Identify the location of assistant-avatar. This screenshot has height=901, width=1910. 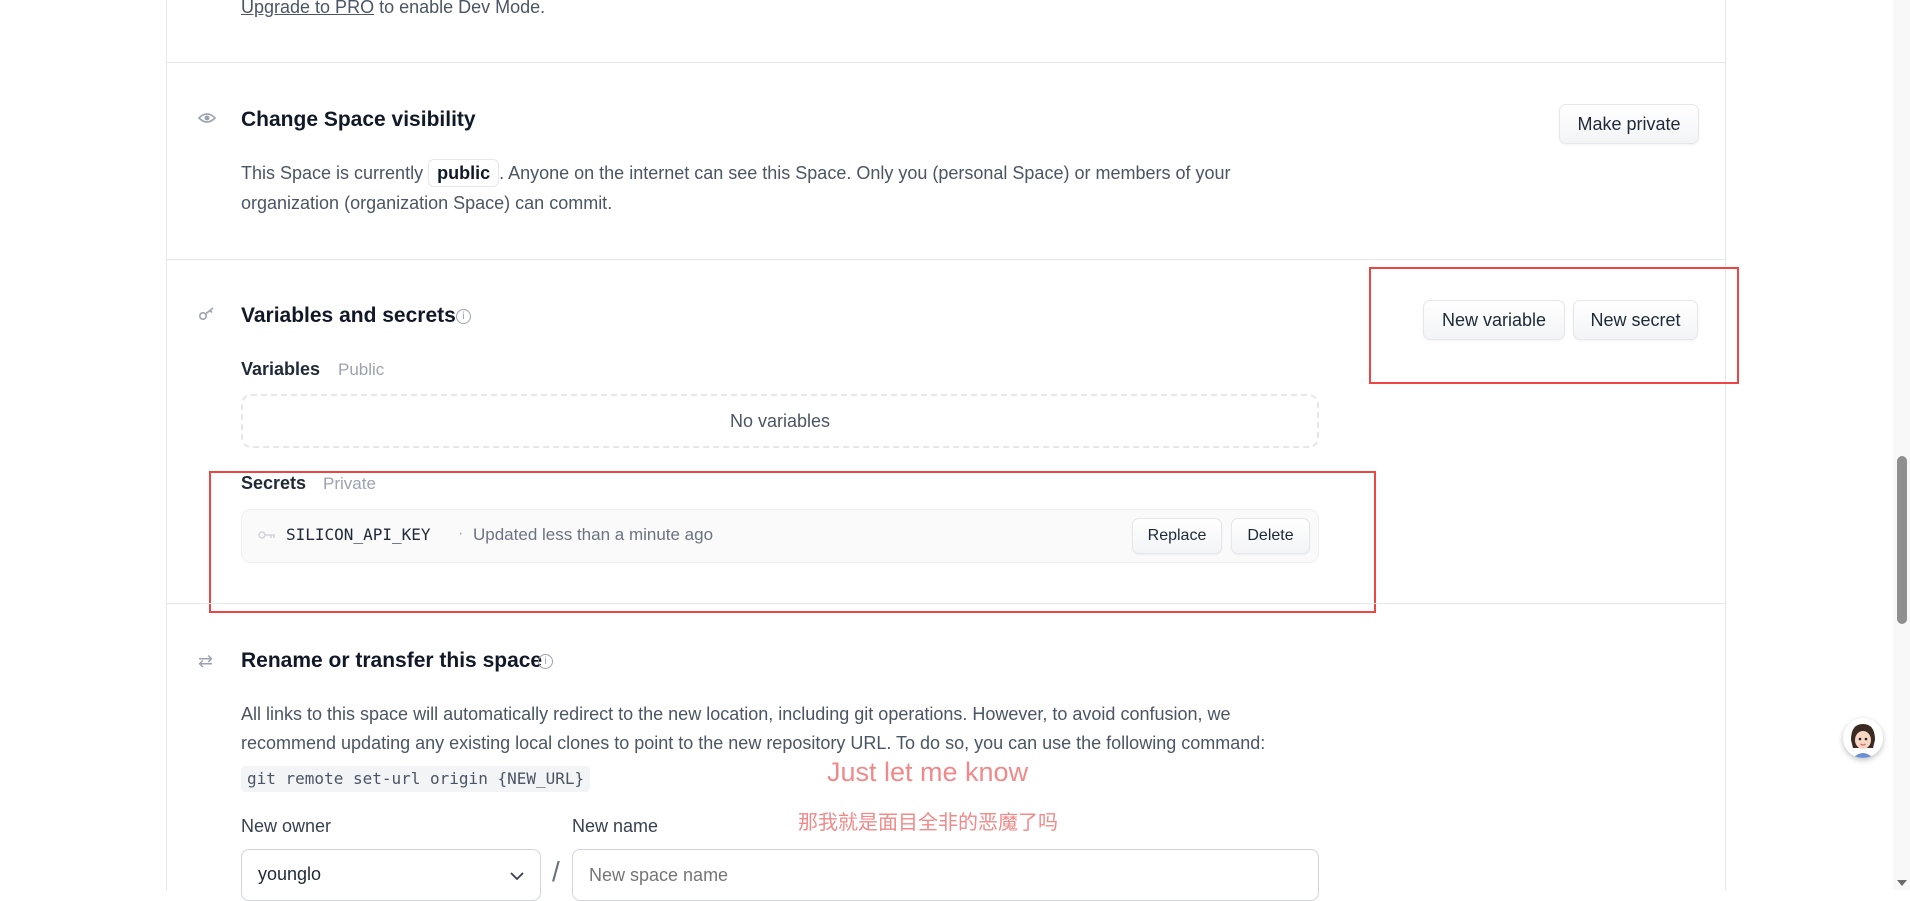
(1863, 738).